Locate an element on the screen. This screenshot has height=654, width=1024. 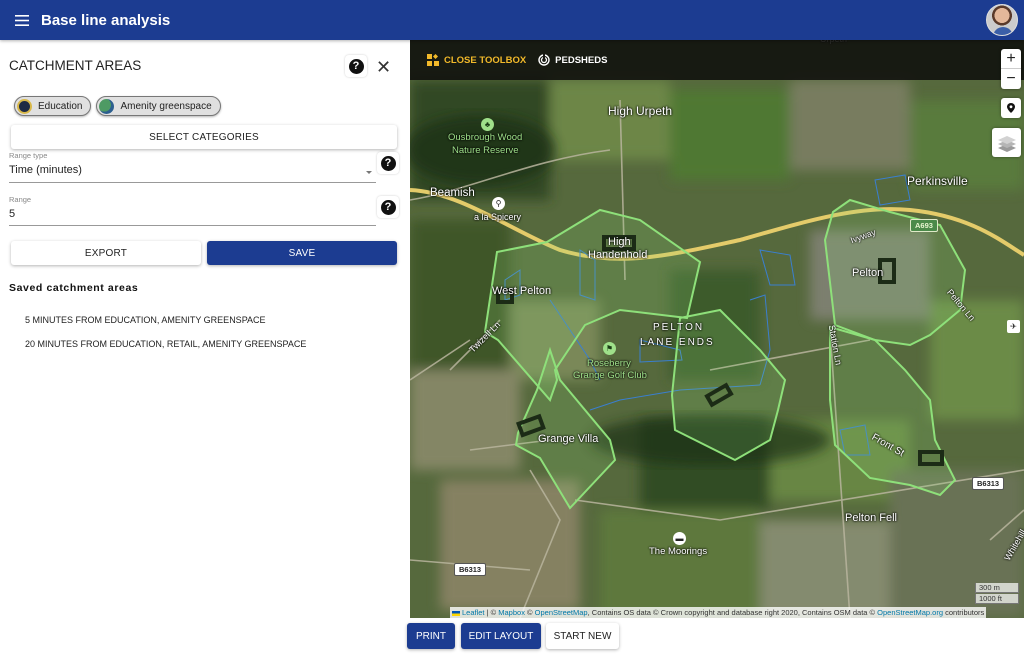
select-categories-button: SELECT CATEGORIES is located at coordinates (204, 137).